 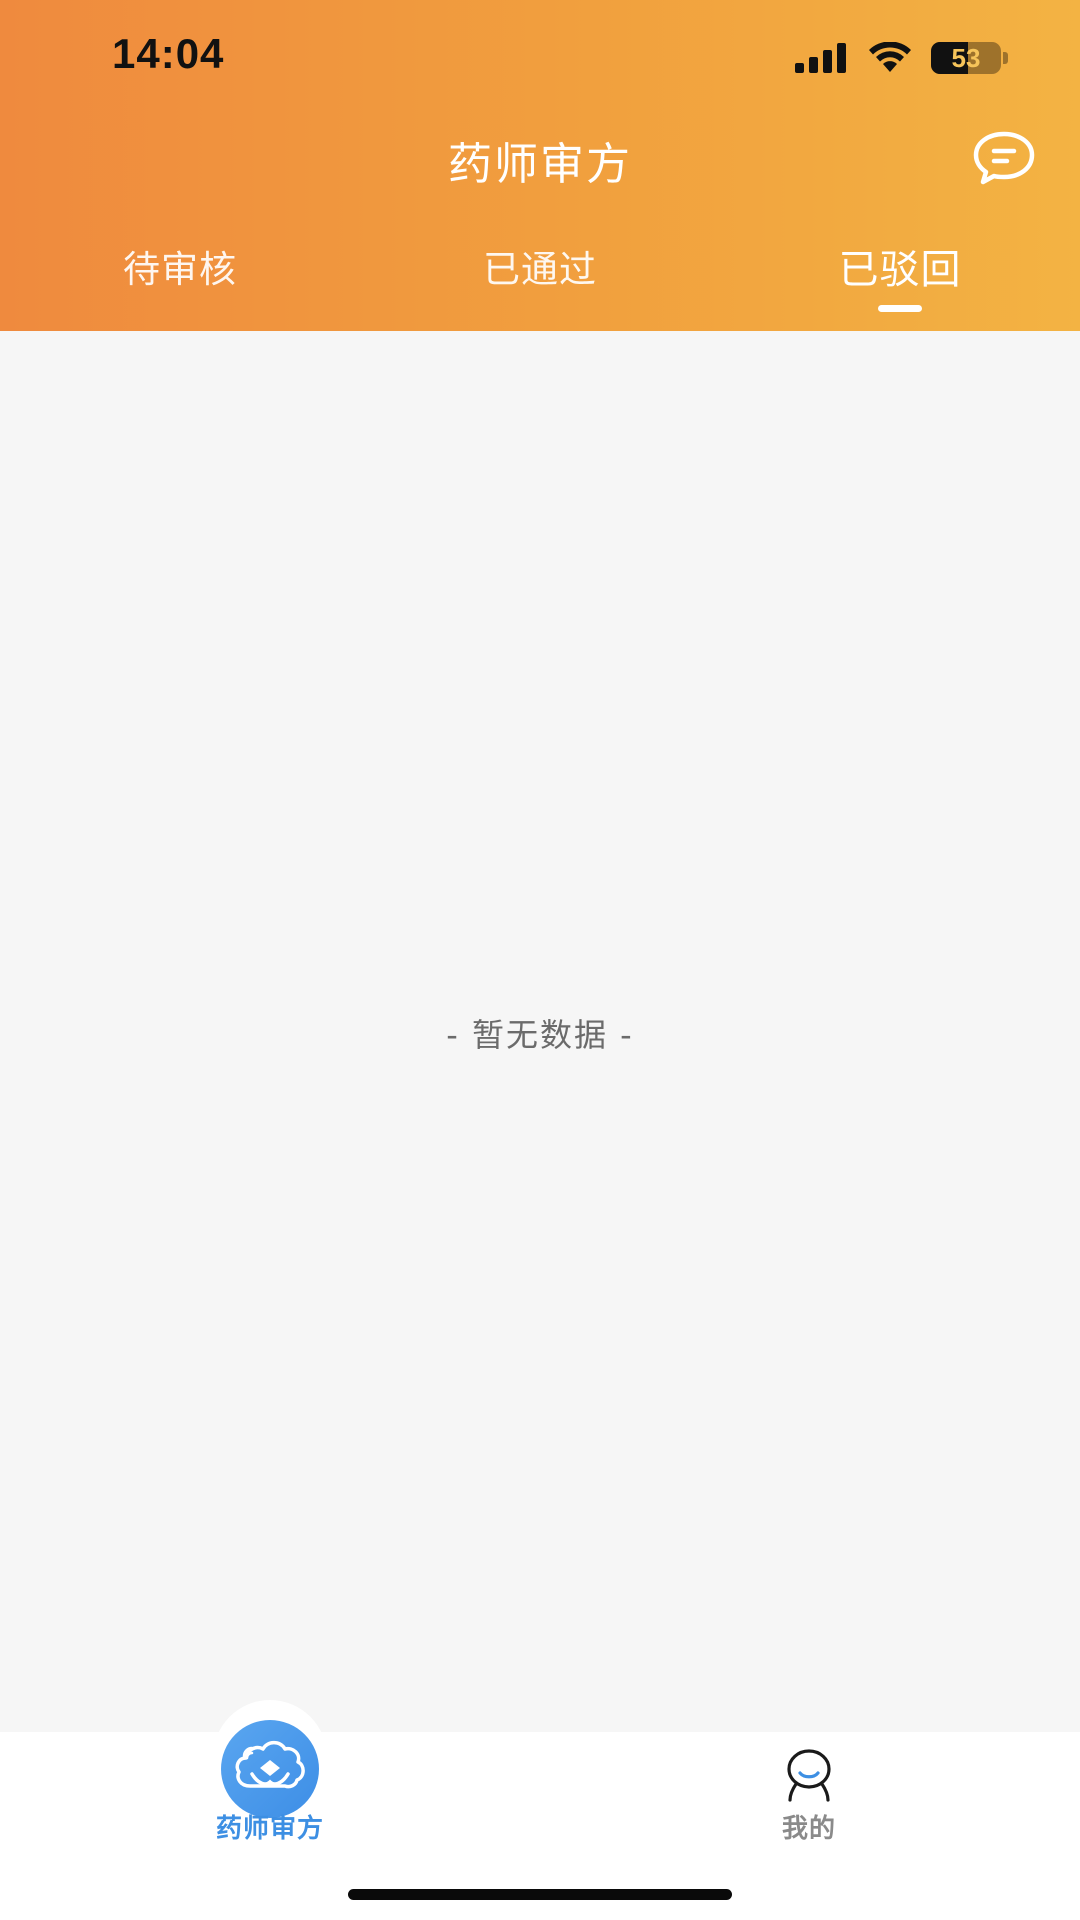 I want to click on tab-approved: 已通过, so click(x=540, y=280).